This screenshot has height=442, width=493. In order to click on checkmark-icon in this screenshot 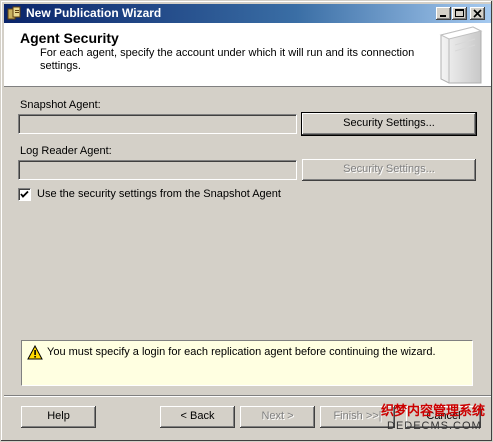, I will do `click(24, 194)`.